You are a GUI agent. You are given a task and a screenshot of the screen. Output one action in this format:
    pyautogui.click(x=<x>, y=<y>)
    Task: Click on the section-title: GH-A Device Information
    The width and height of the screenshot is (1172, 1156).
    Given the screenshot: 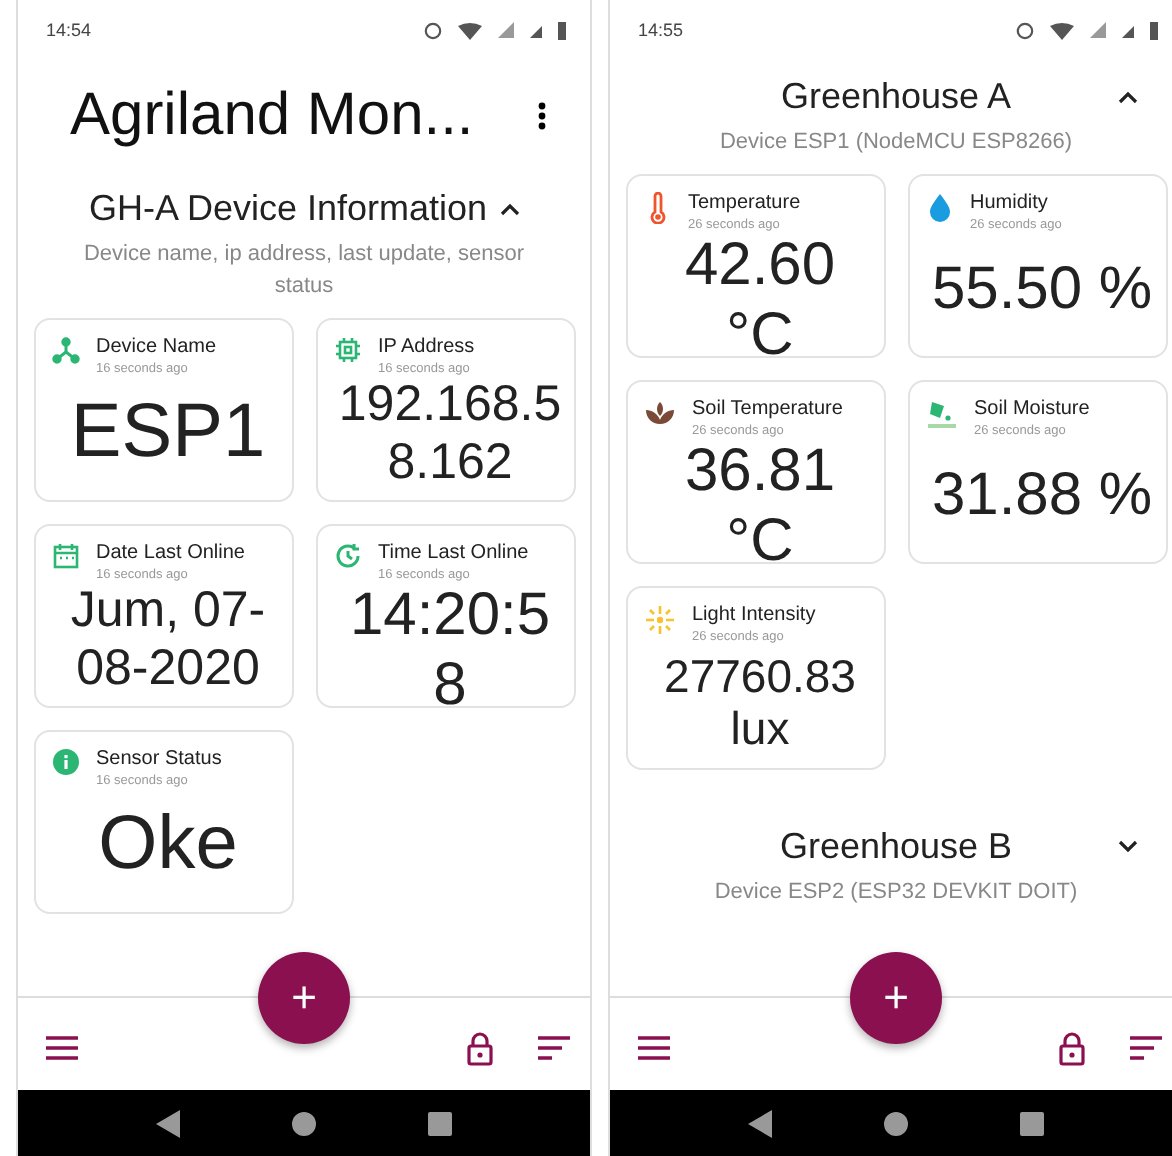 What is the action you would take?
    pyautogui.click(x=288, y=209)
    